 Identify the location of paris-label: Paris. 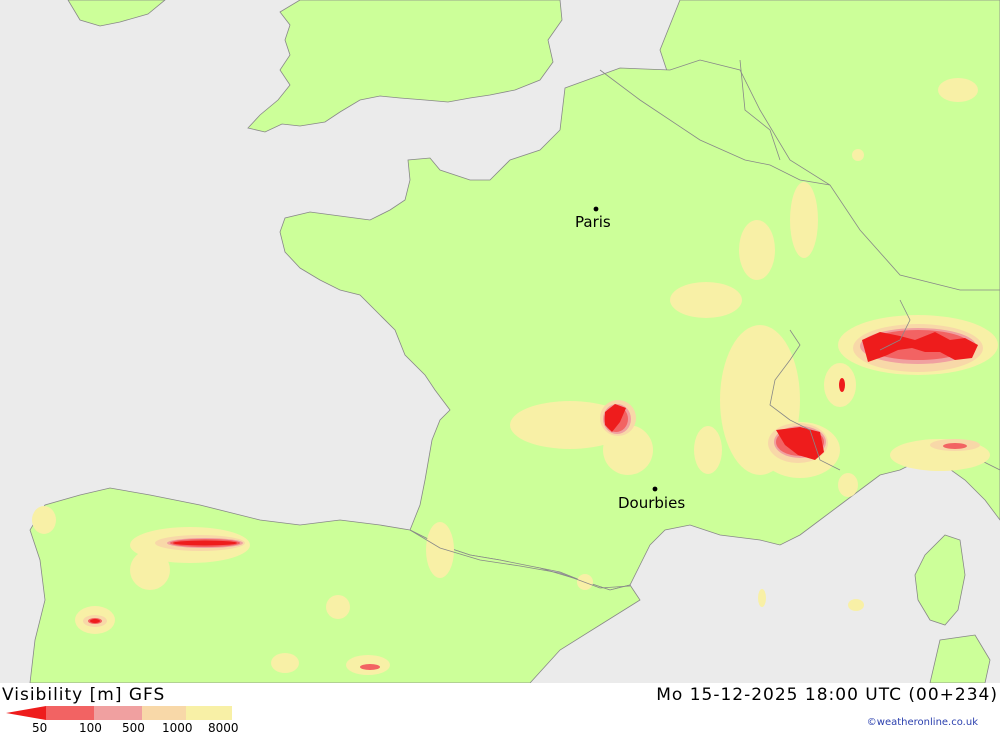
(593, 222).